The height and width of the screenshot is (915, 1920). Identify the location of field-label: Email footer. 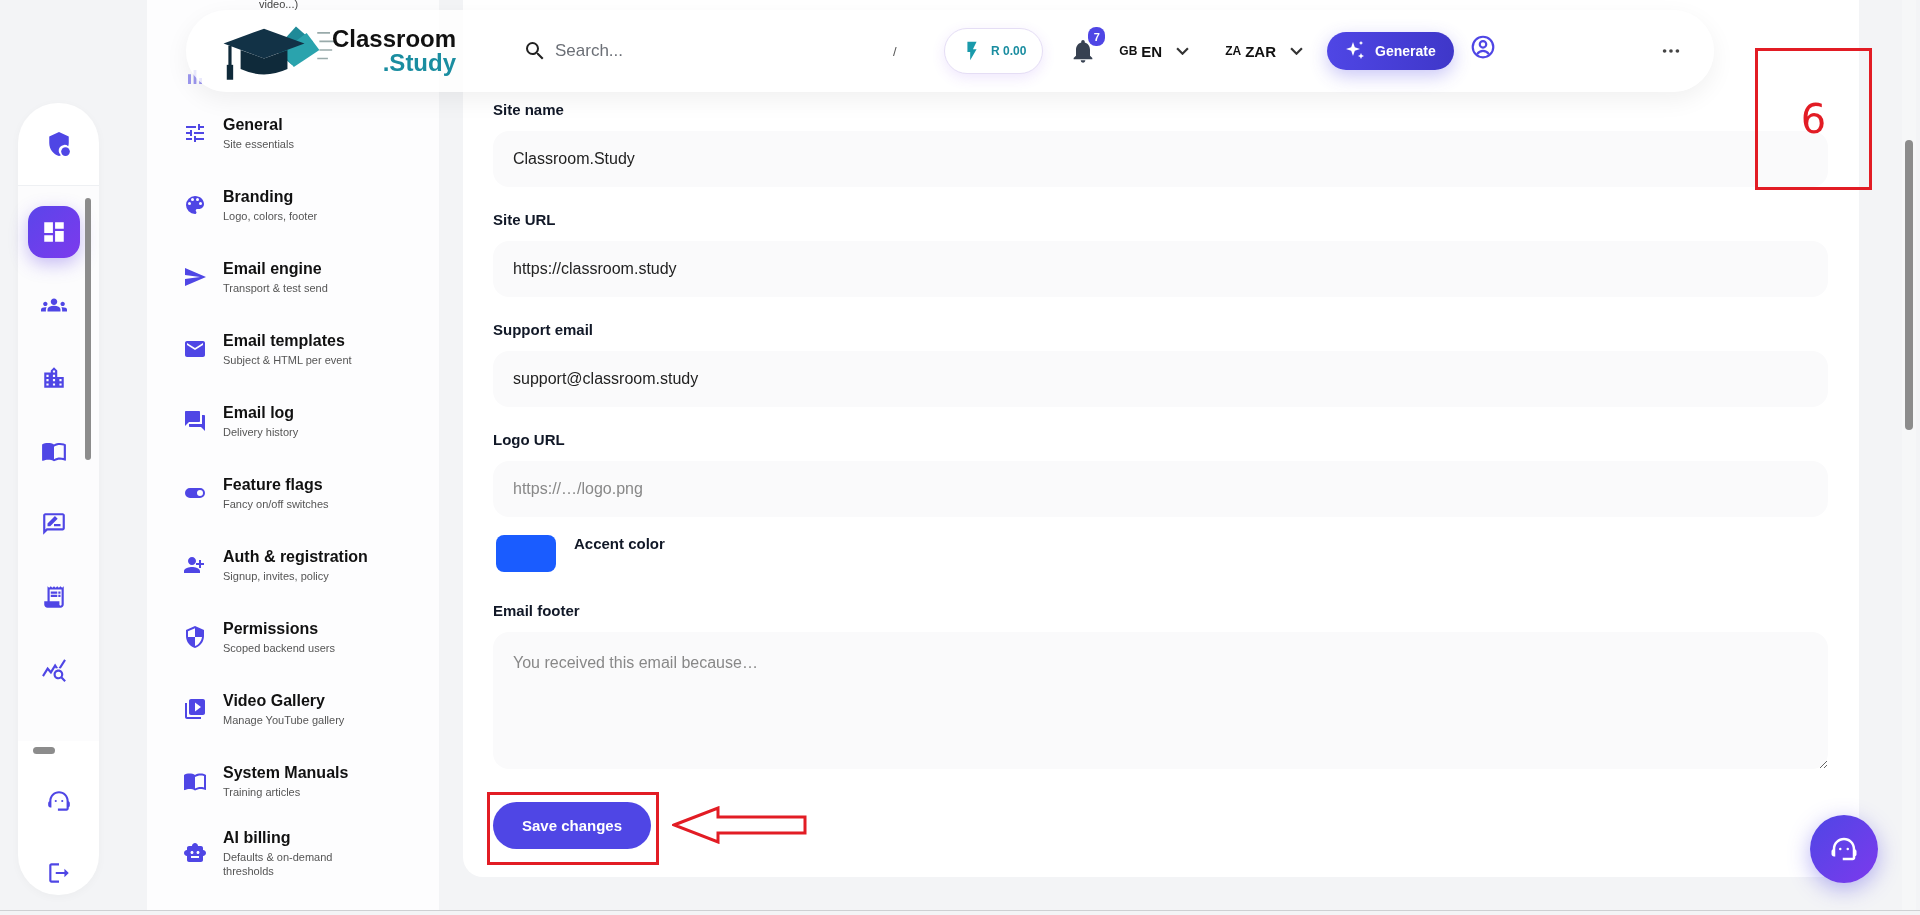
(536, 611).